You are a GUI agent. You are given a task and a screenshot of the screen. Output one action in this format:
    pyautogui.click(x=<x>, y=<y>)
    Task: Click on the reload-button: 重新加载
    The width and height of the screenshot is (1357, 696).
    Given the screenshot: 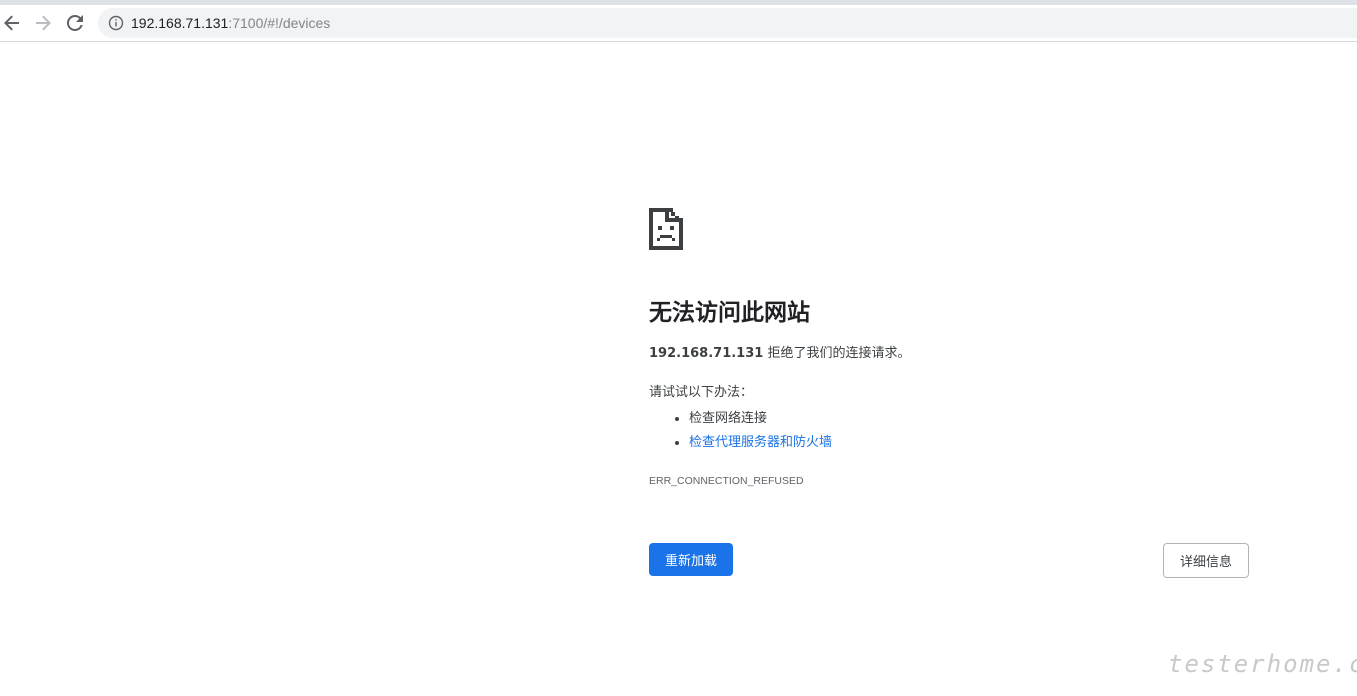 What is the action you would take?
    pyautogui.click(x=691, y=559)
    